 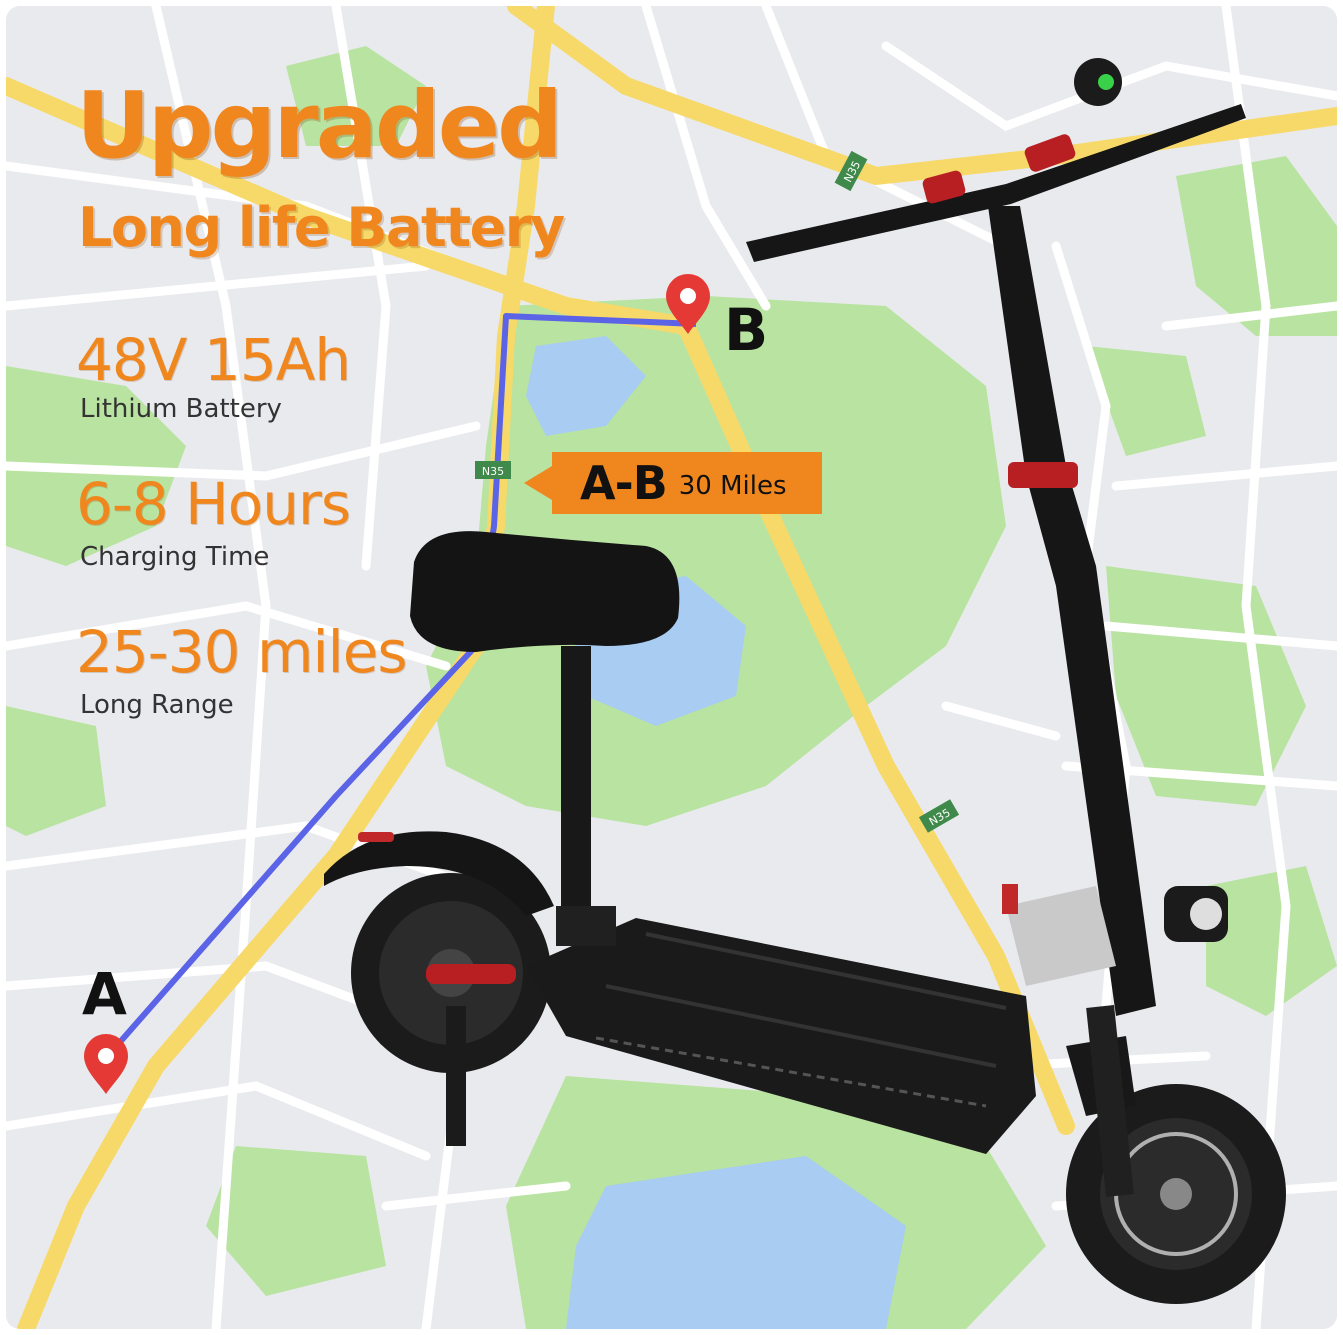 What do you see at coordinates (319, 125) in the screenshot?
I see `headline: Upgraded` at bounding box center [319, 125].